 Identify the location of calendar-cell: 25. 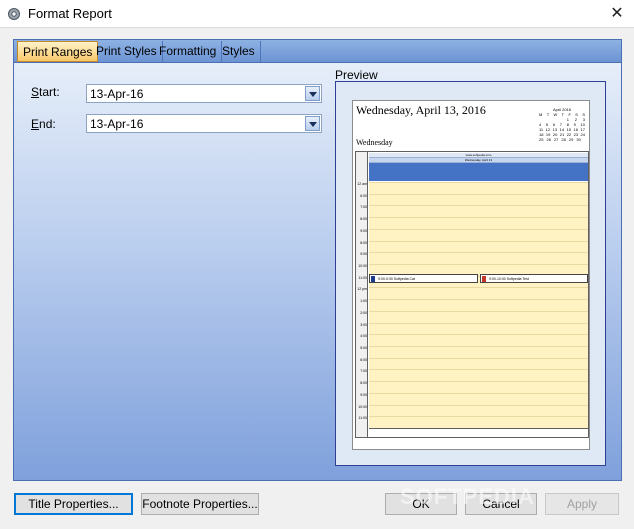
(541, 139).